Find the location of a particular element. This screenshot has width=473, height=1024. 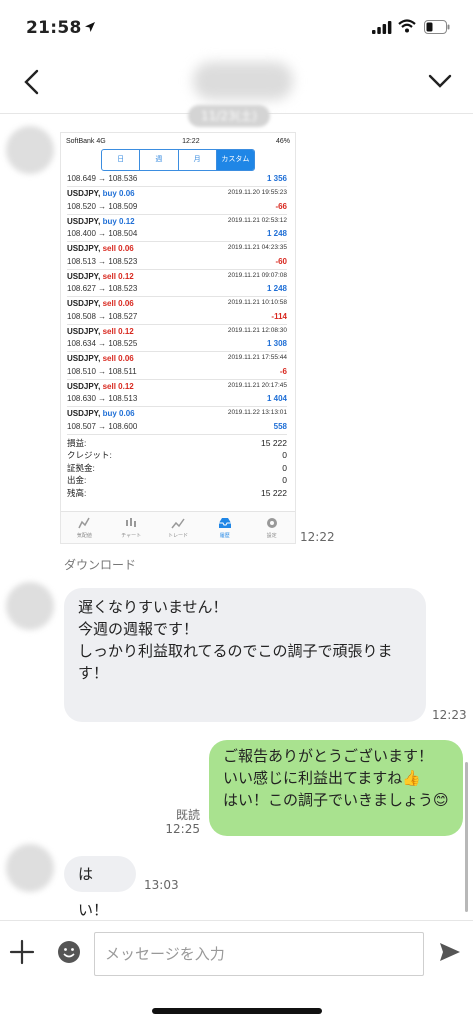

image-nav-label: トレード is located at coordinates (177, 536).